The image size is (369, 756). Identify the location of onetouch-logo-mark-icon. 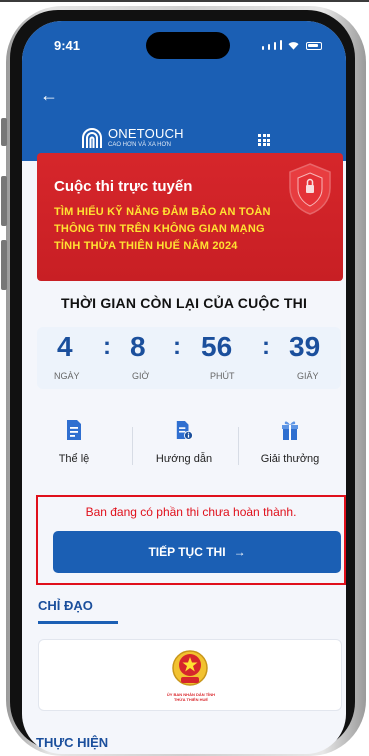
(92, 138).